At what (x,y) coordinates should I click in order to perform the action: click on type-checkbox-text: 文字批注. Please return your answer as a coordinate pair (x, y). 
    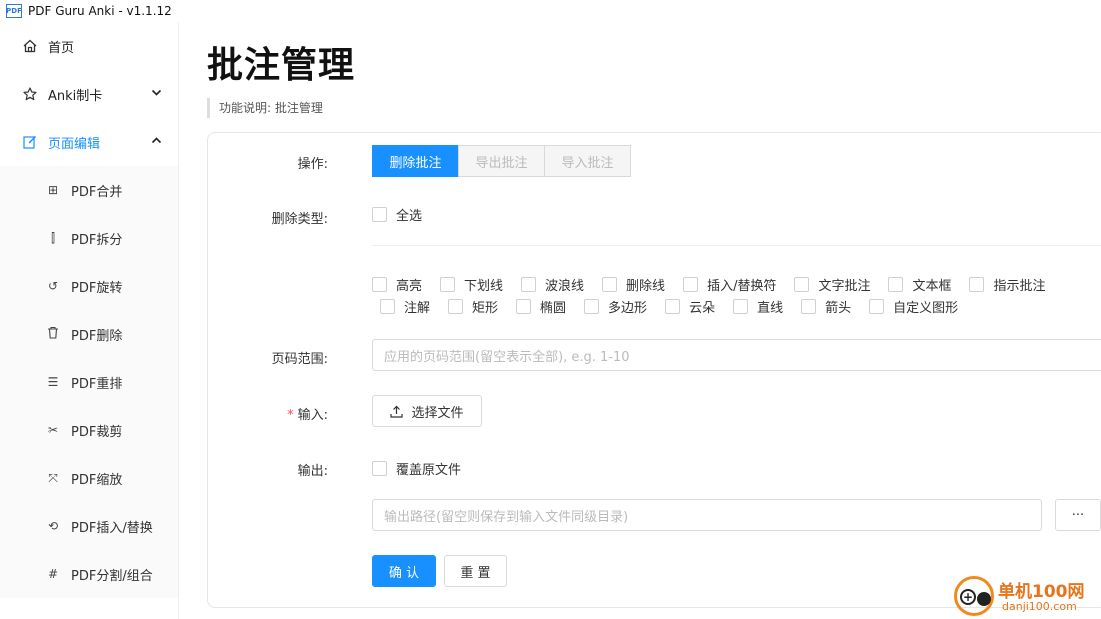
    Looking at the image, I should click on (832, 284).